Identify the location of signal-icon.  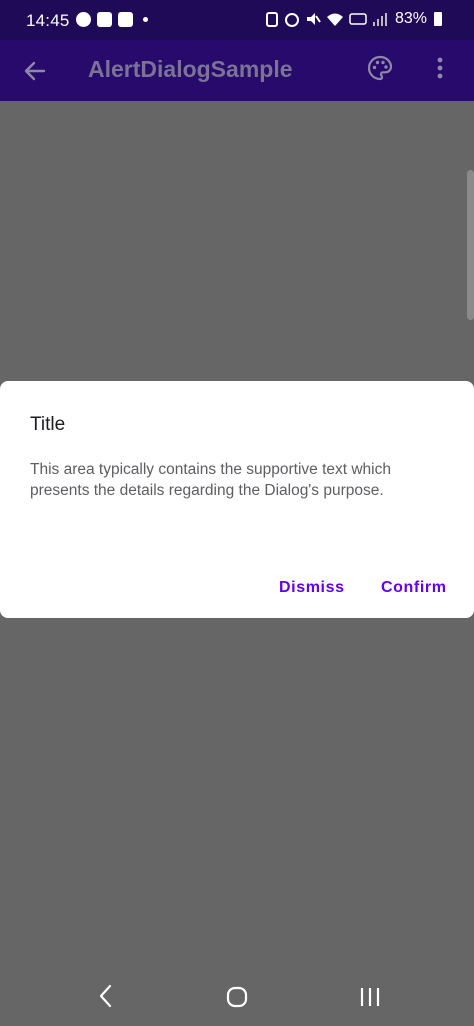
(379, 19).